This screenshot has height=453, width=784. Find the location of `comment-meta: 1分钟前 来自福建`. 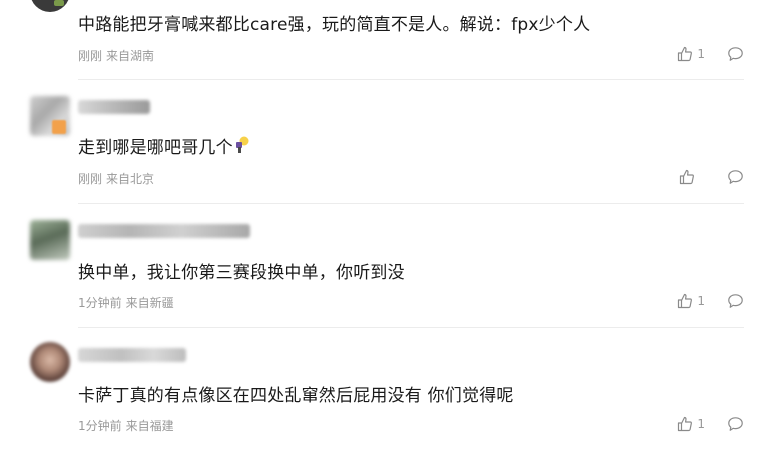

comment-meta: 1分钟前 来自福建 is located at coordinates (126, 425).